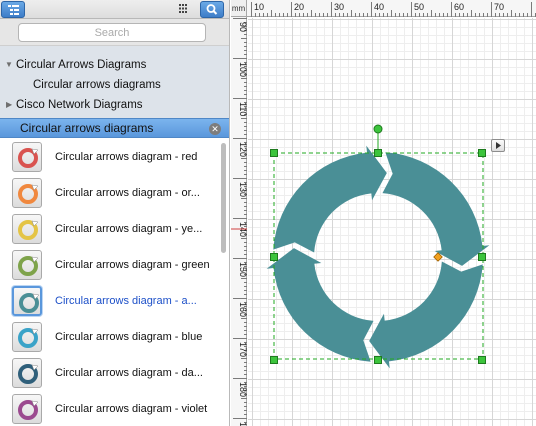 This screenshot has height=426, width=536. What do you see at coordinates (242, 189) in the screenshot?
I see `ruler-label: 130` at bounding box center [242, 189].